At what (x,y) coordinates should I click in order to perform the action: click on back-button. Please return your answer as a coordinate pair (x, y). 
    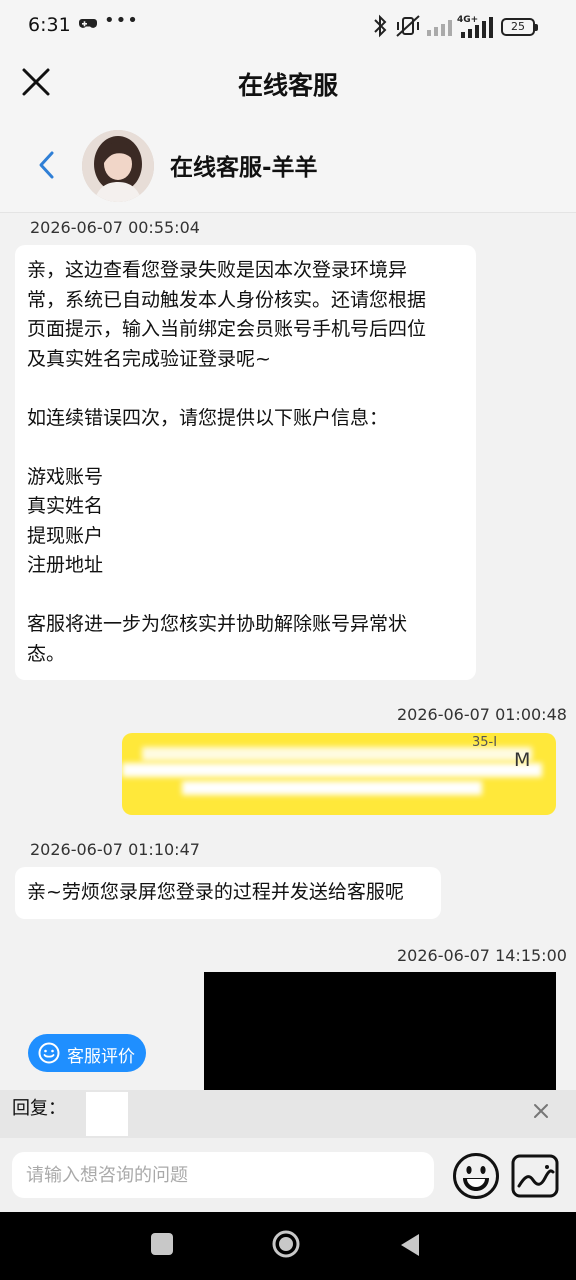
    Looking at the image, I should click on (410, 1245).